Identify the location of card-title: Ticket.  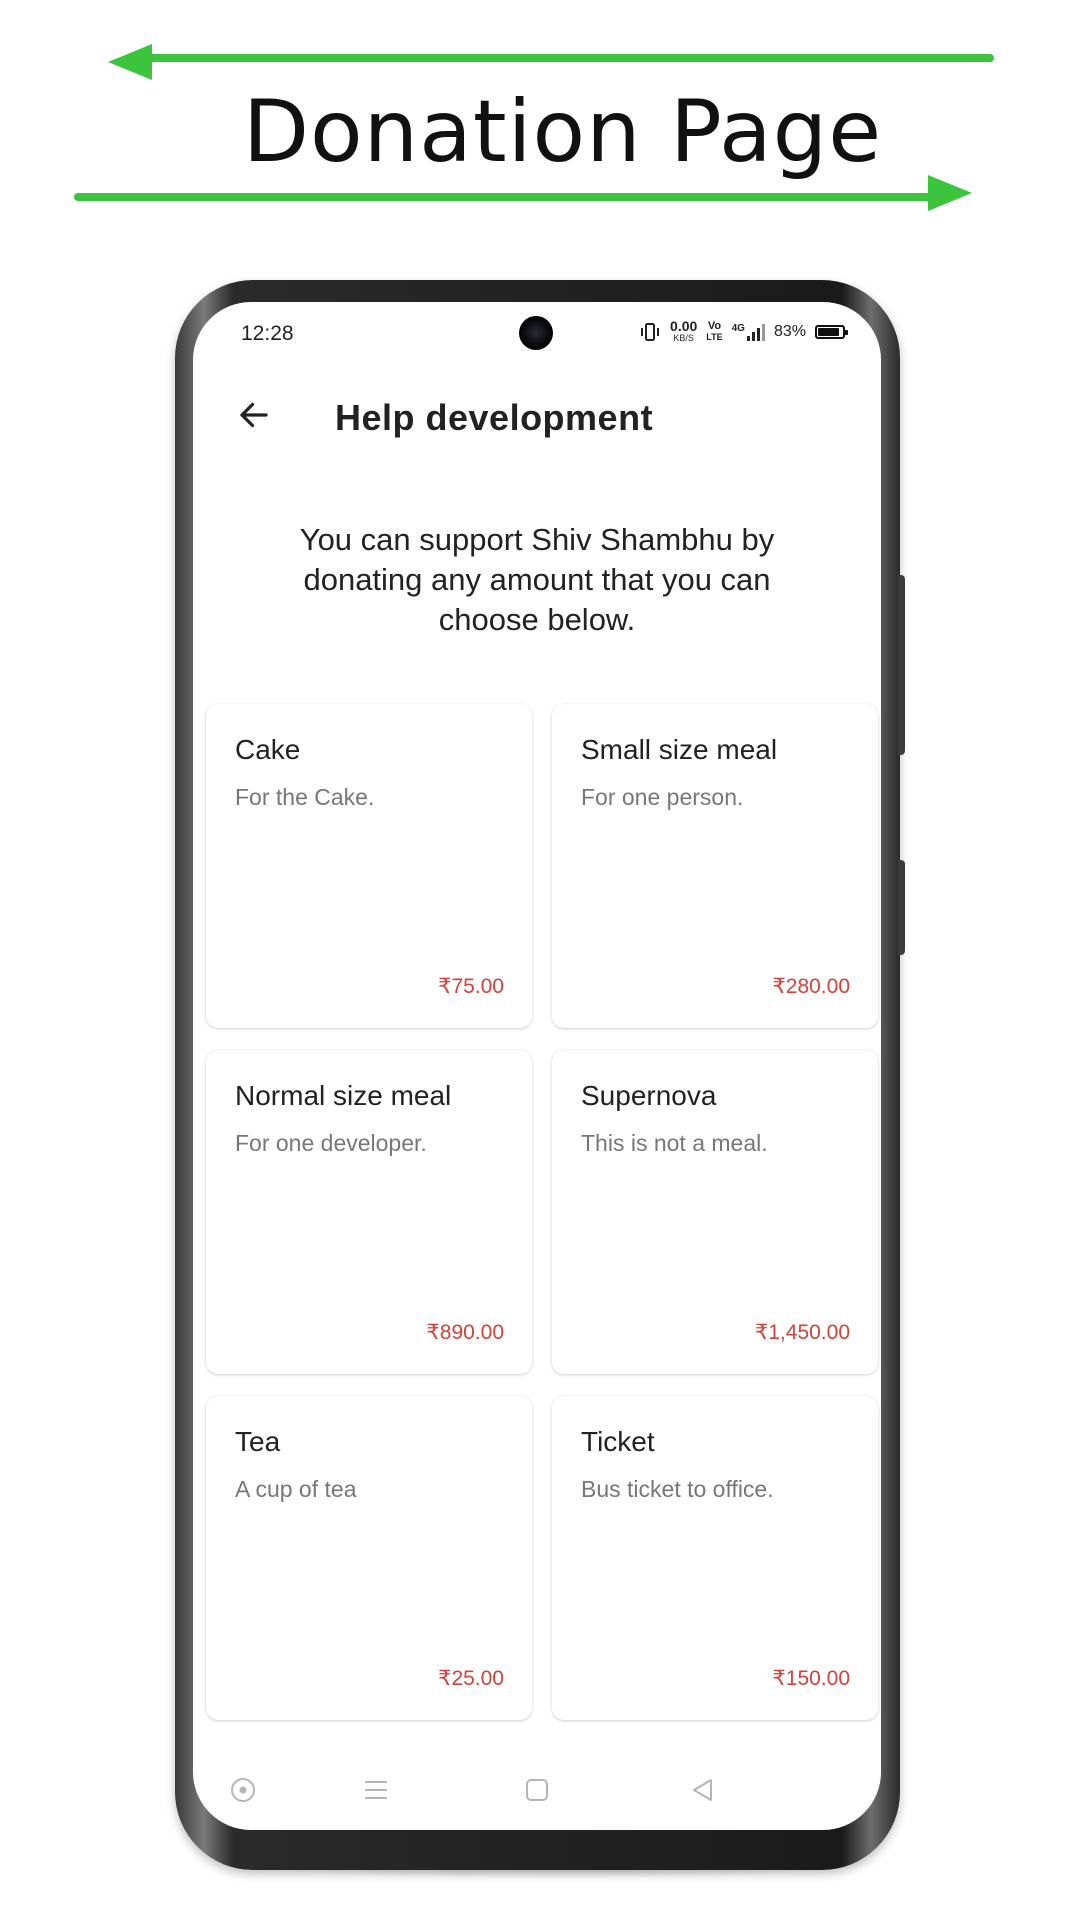
(618, 1441).